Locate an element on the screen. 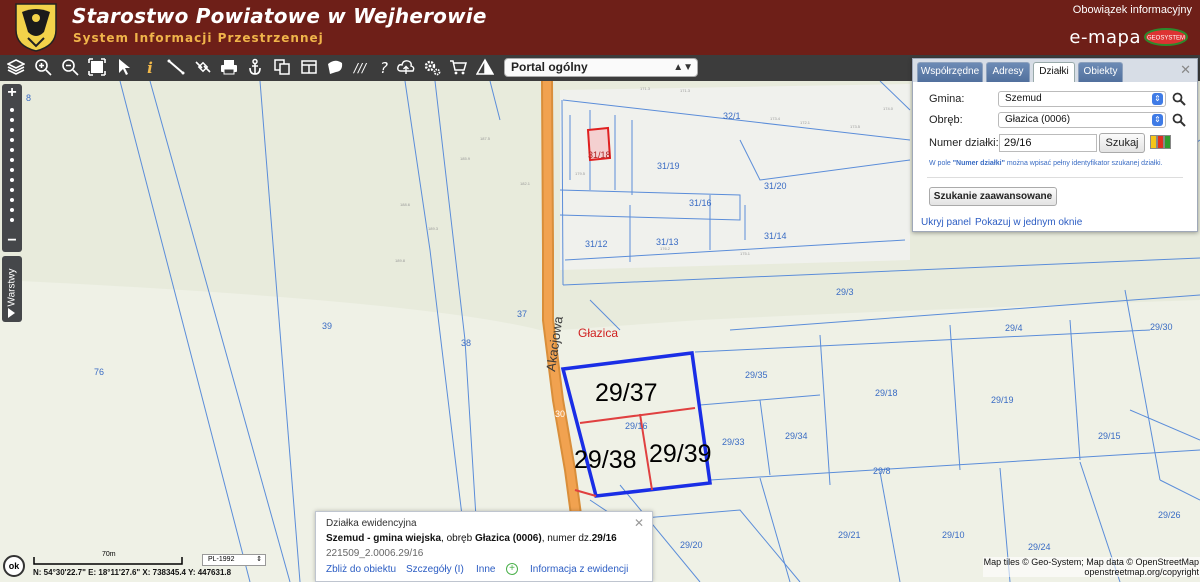  zoom-extent-icon is located at coordinates (97, 68).